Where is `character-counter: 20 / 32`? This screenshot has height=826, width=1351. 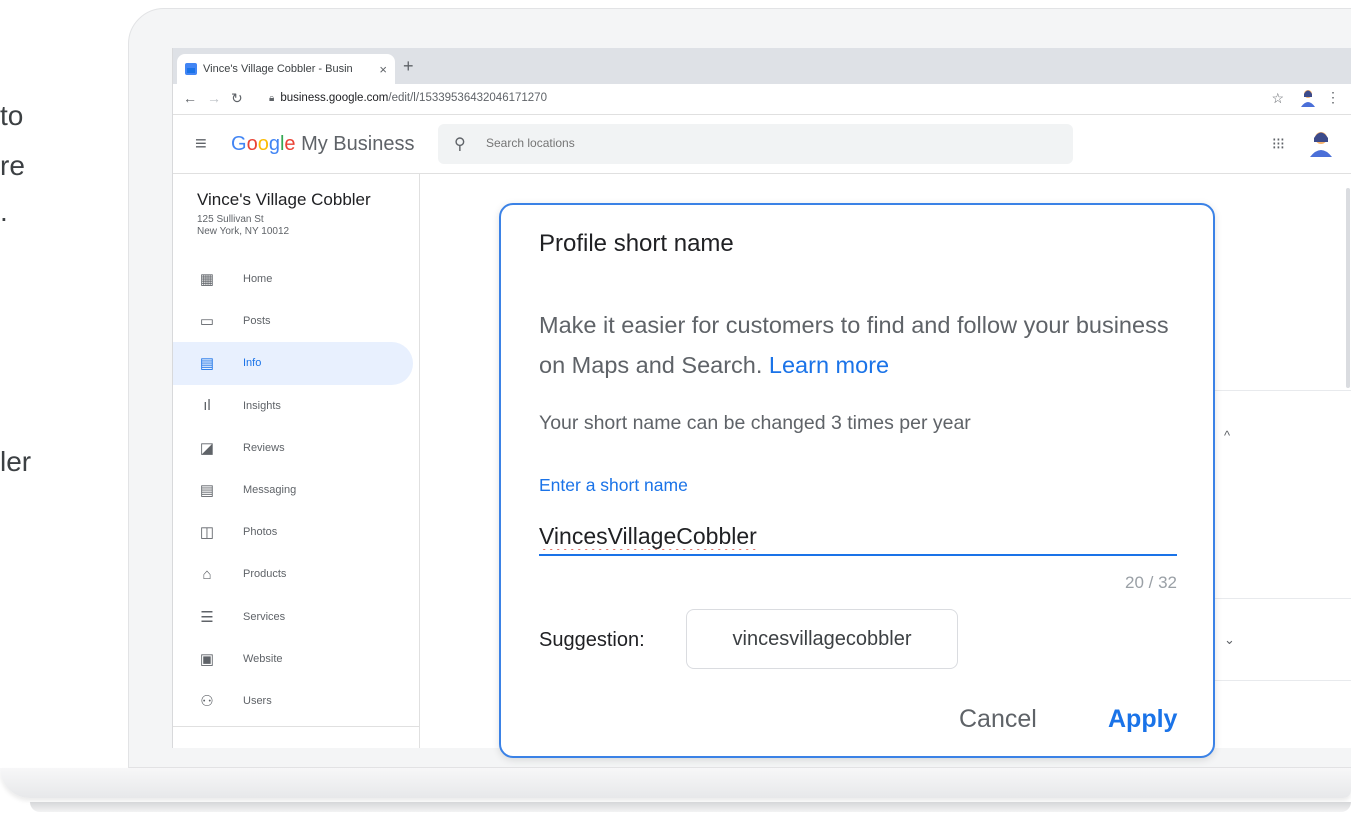 character-counter: 20 / 32 is located at coordinates (1151, 582).